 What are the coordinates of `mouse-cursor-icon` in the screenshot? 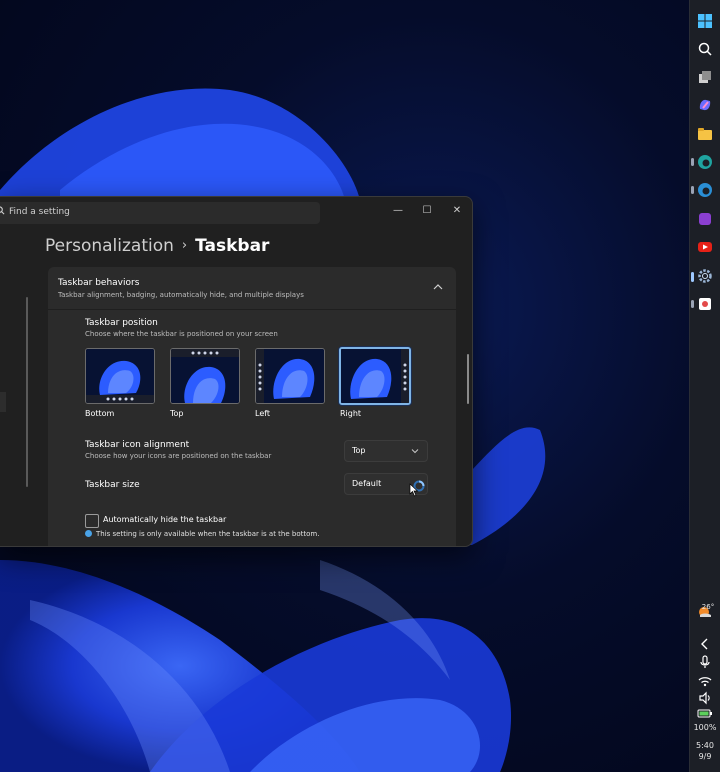 It's located at (414, 490).